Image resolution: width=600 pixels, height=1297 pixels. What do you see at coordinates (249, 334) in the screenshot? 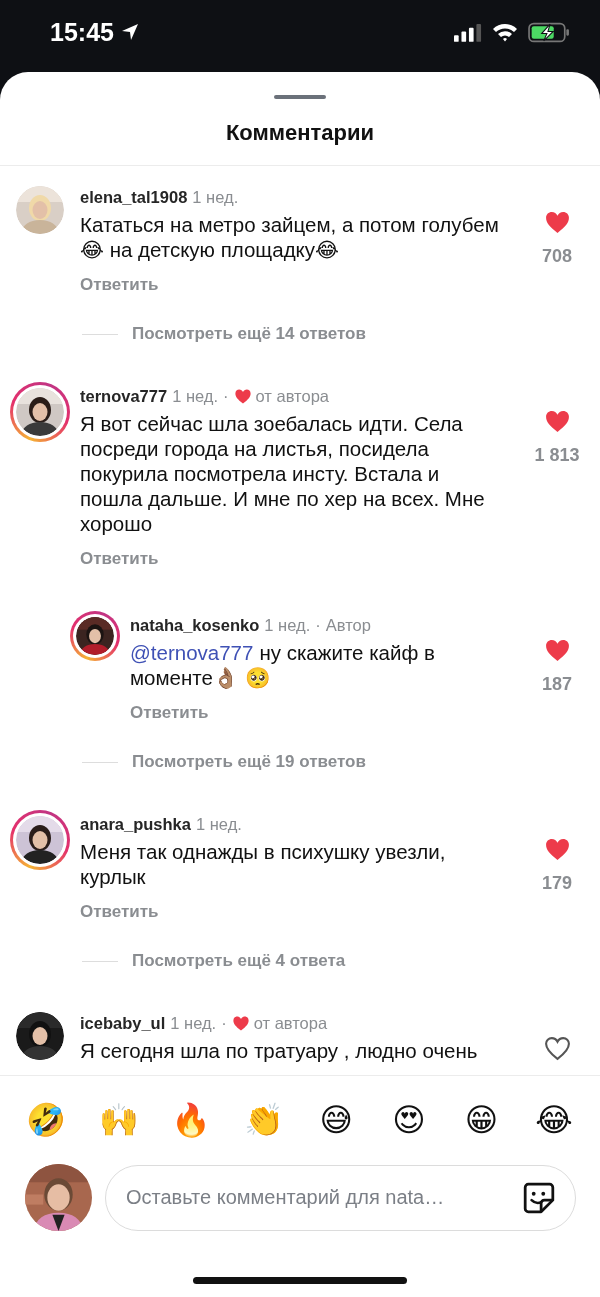
I see `view-replies-link: Посмотреть ещё 14 ответов` at bounding box center [249, 334].